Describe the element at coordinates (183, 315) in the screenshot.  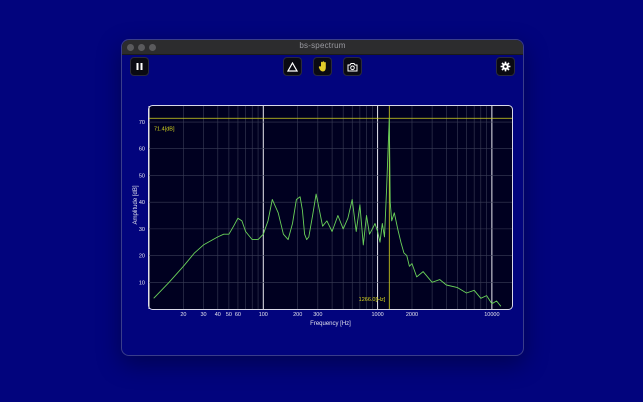
I see `x-tick-label: 20` at that location.